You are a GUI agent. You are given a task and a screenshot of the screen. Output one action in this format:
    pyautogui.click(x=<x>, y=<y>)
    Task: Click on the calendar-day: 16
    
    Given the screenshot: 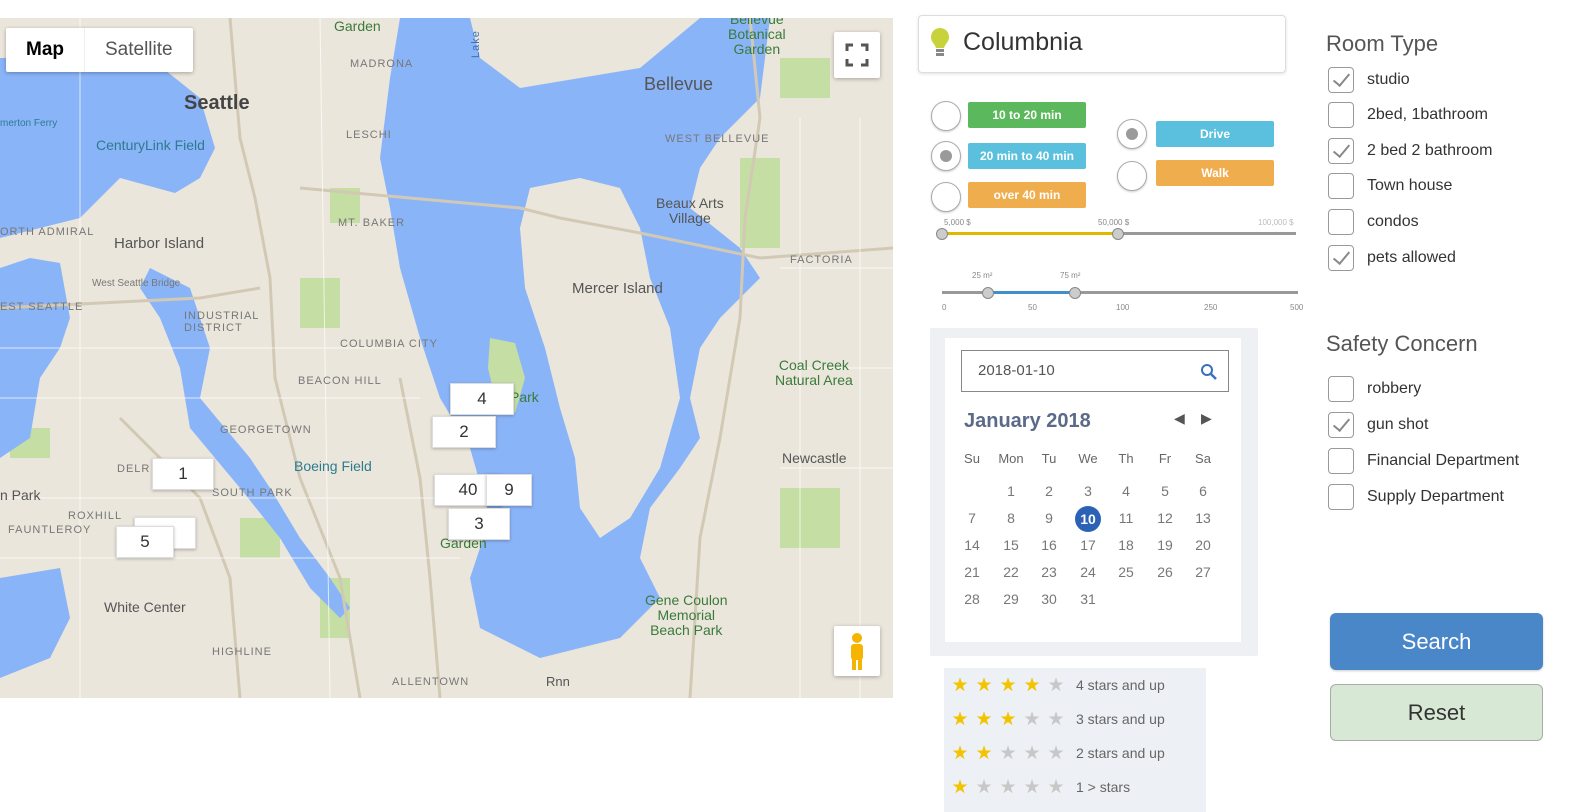 What is the action you would take?
    pyautogui.click(x=1049, y=545)
    